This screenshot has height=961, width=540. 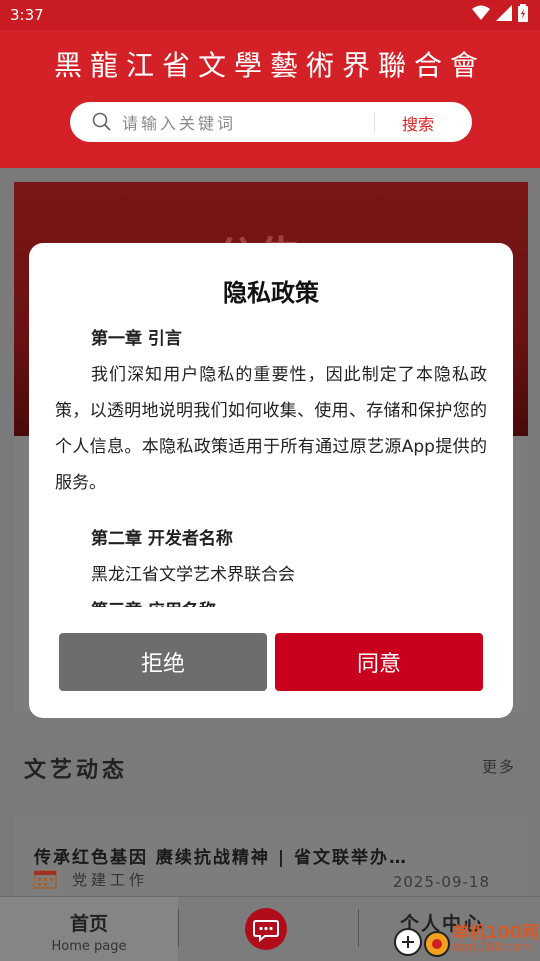 I want to click on dialog-title: 隐私政策, so click(x=271, y=293).